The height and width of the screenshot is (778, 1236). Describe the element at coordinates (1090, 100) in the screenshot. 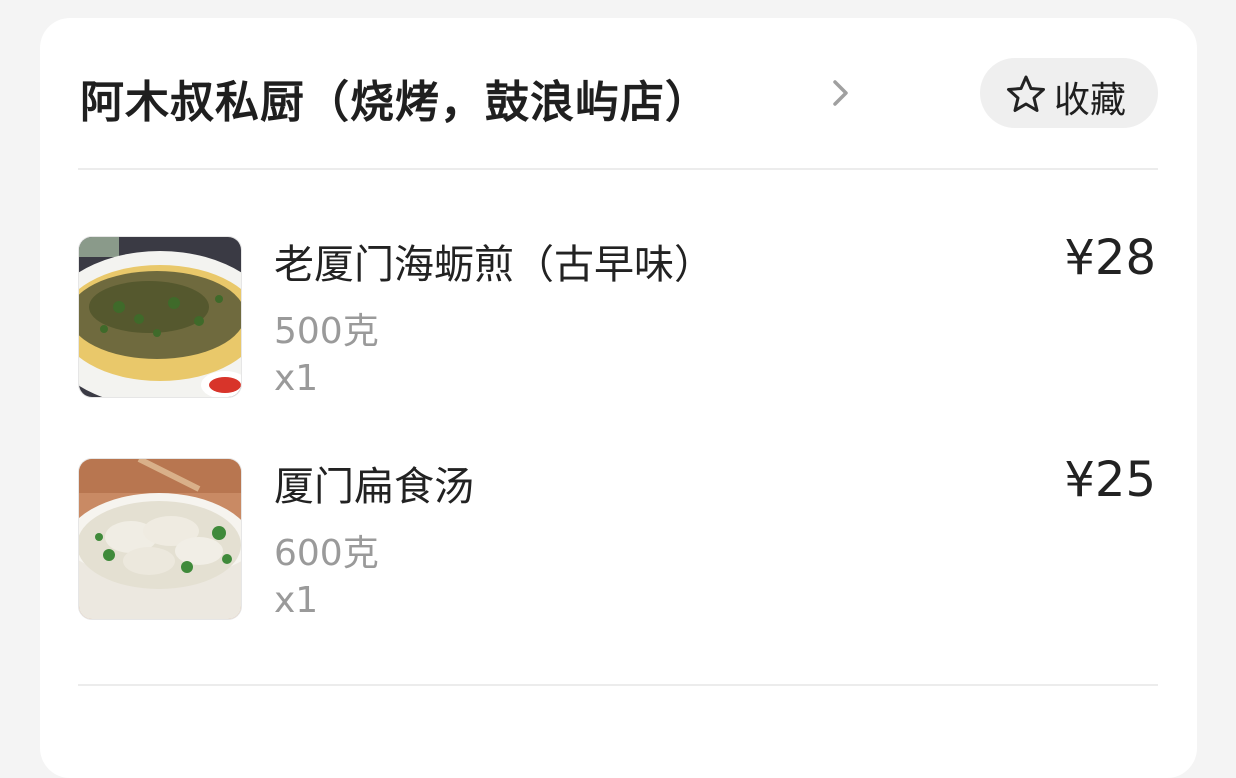

I see `favorite-label: 收藏` at that location.